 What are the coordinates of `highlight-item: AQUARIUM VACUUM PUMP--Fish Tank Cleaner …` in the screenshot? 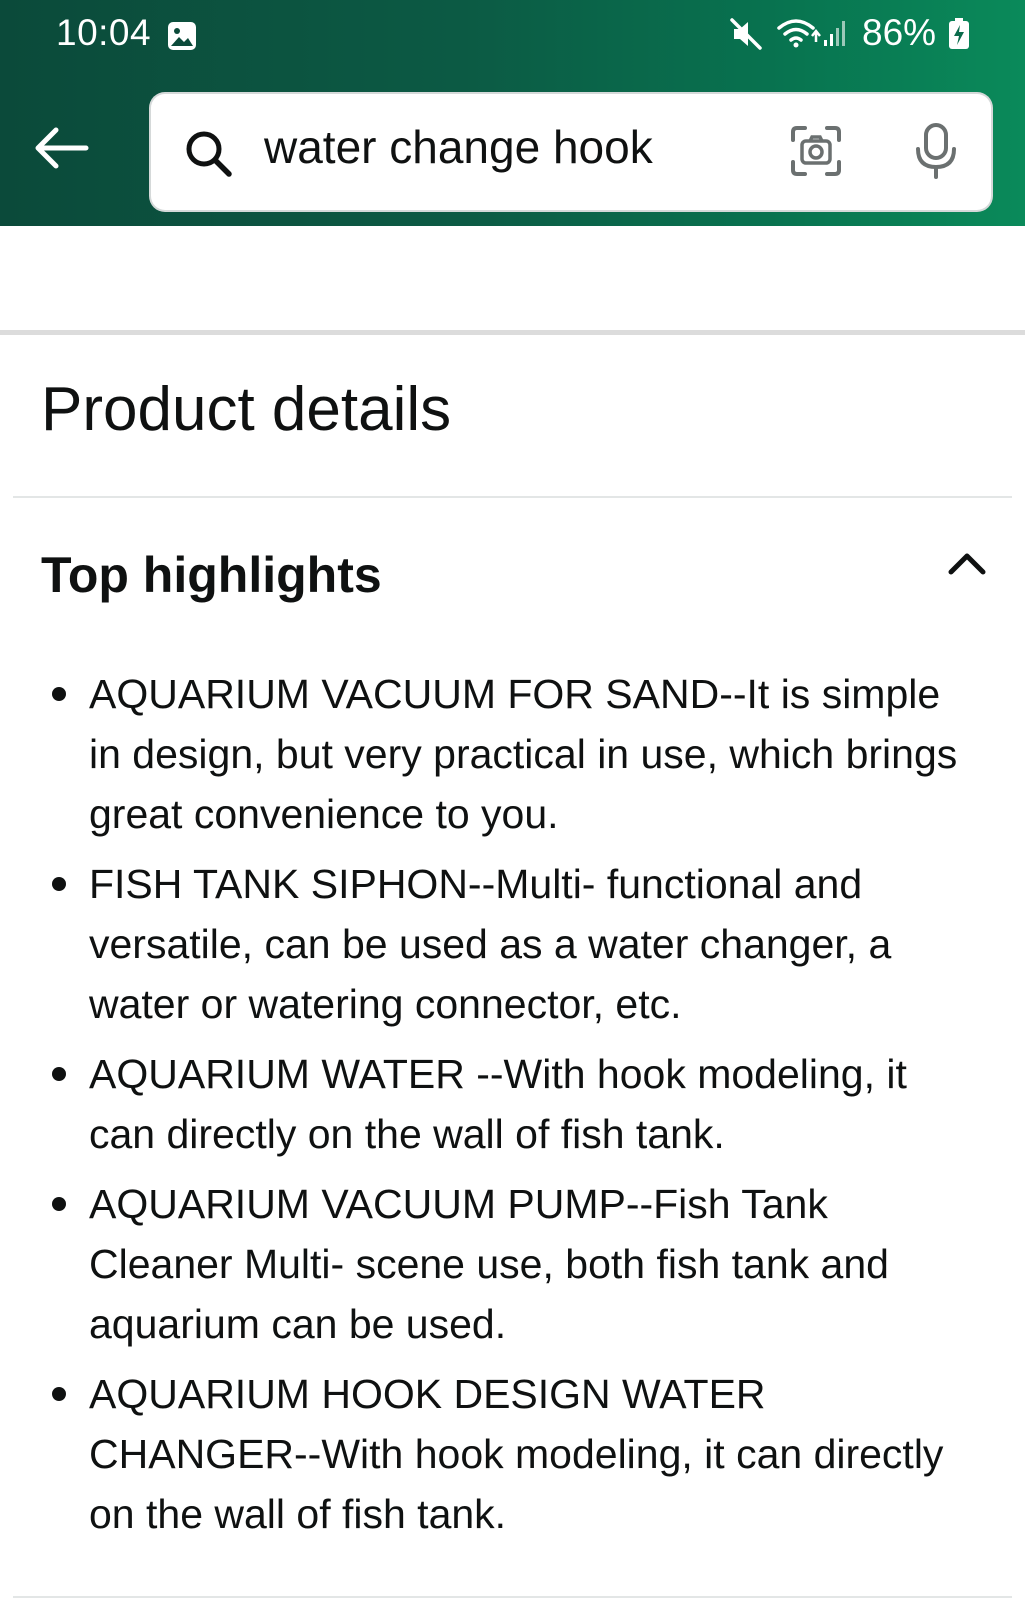 It's located at (512, 1264).